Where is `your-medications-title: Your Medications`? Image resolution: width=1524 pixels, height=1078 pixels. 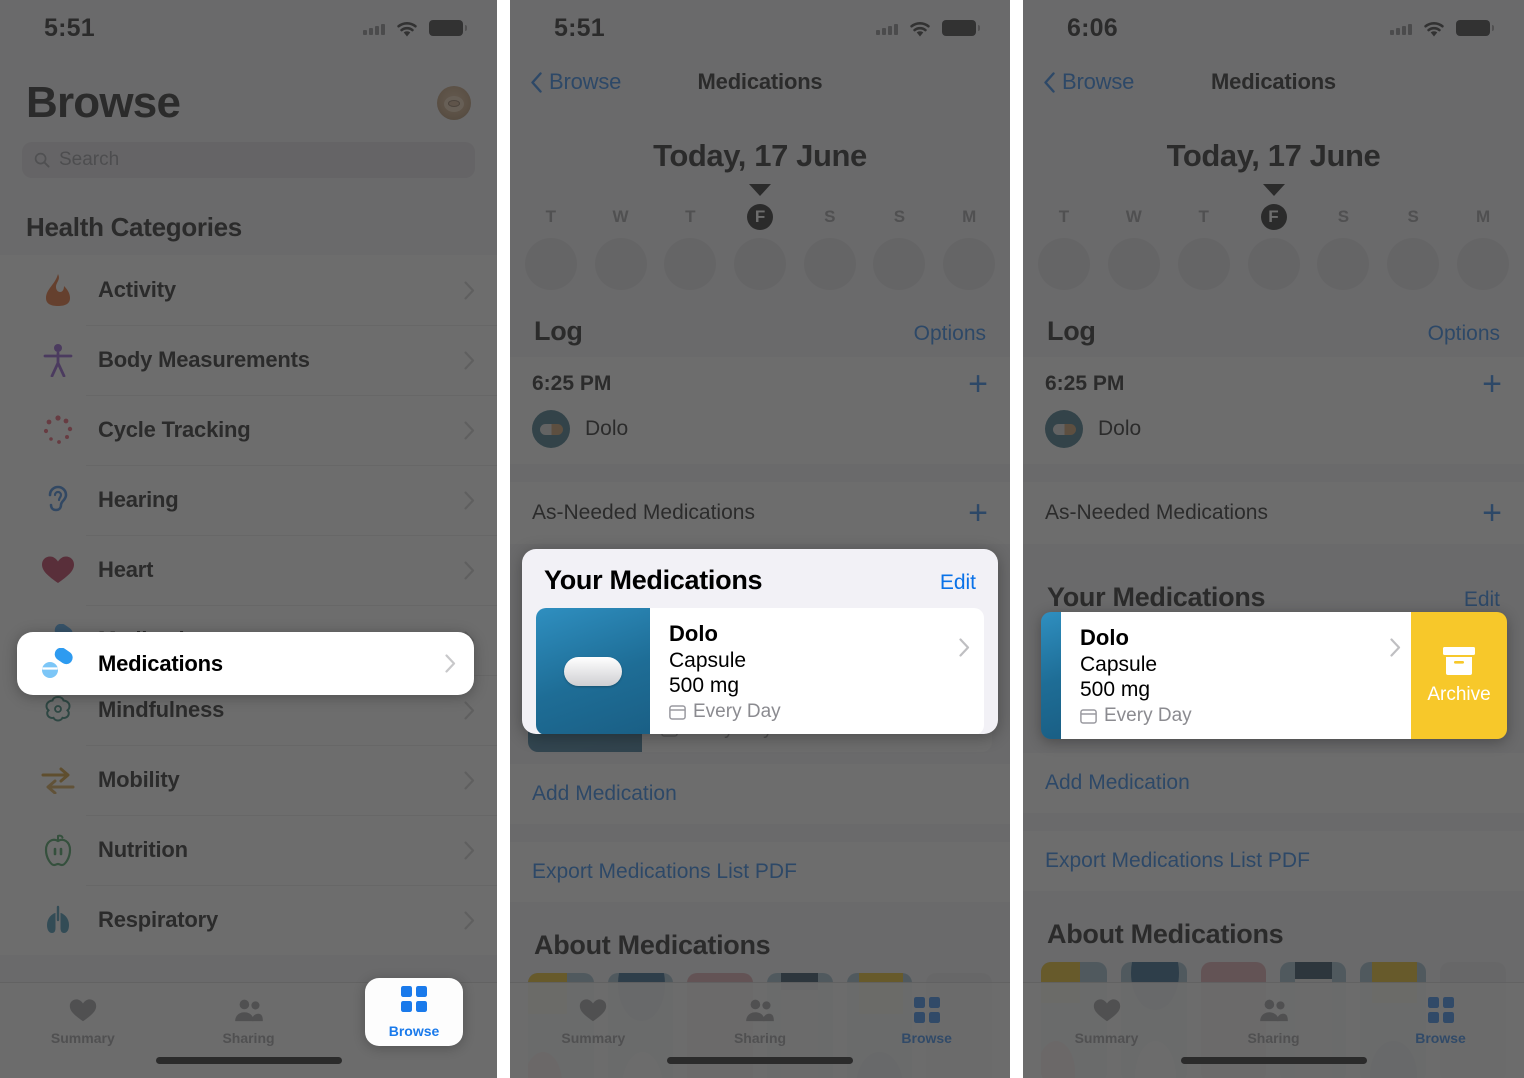 your-medications-title: Your Medications is located at coordinates (1156, 597).